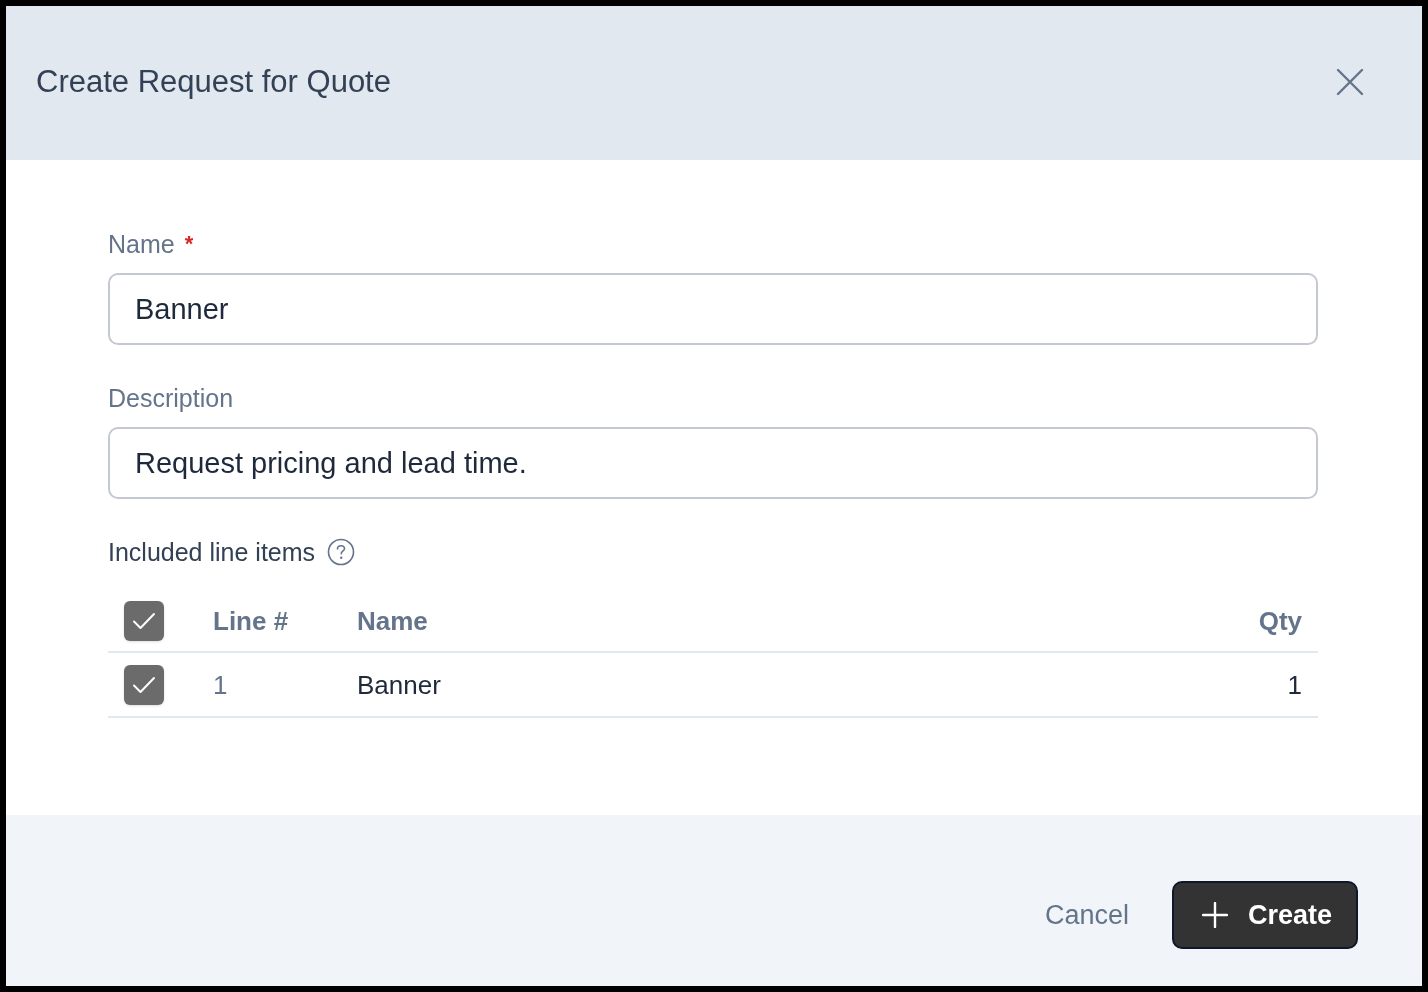 The width and height of the screenshot is (1428, 992). I want to click on column-header: Name, so click(392, 620).